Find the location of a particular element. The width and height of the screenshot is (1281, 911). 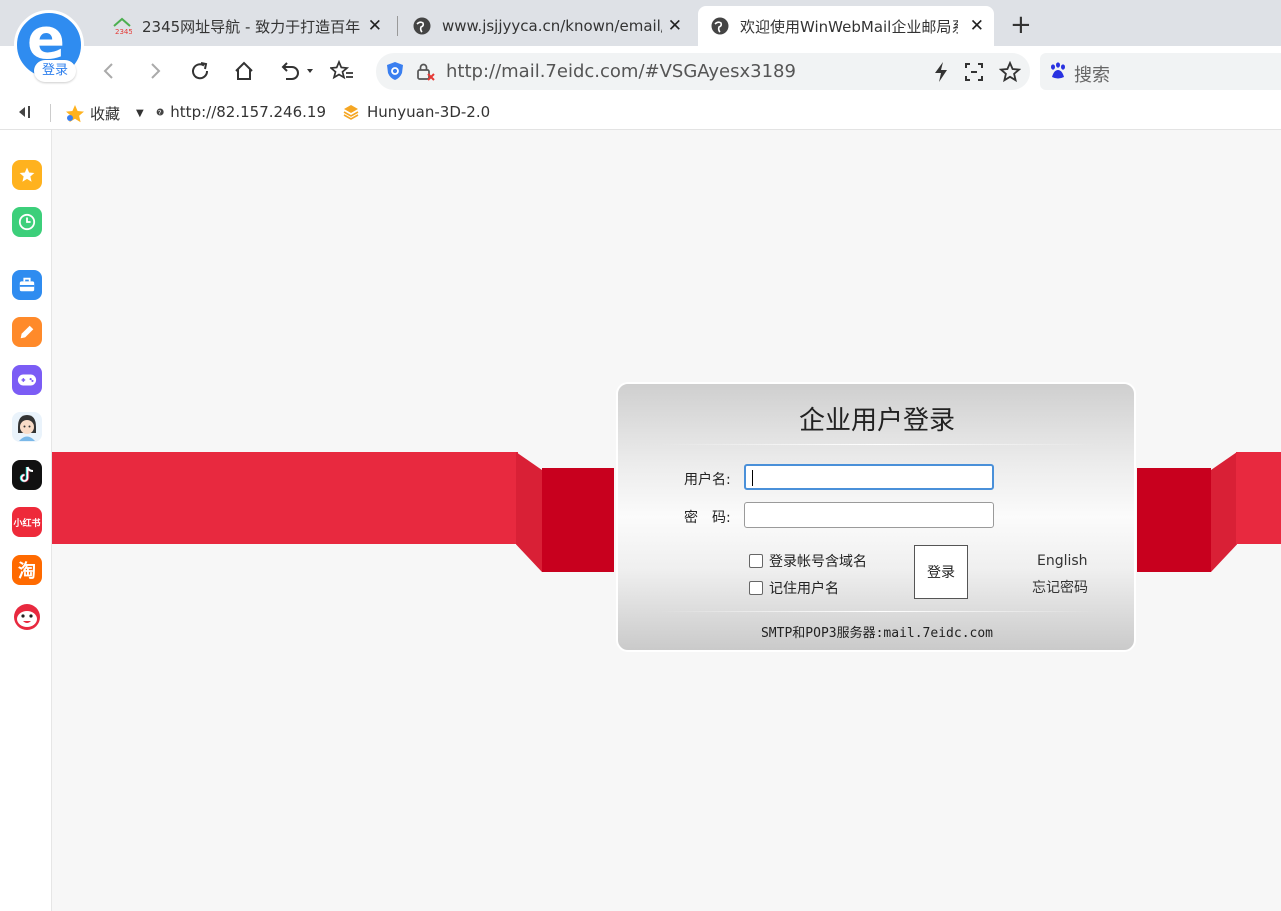

forward-arrow-icon is located at coordinates (156, 71).